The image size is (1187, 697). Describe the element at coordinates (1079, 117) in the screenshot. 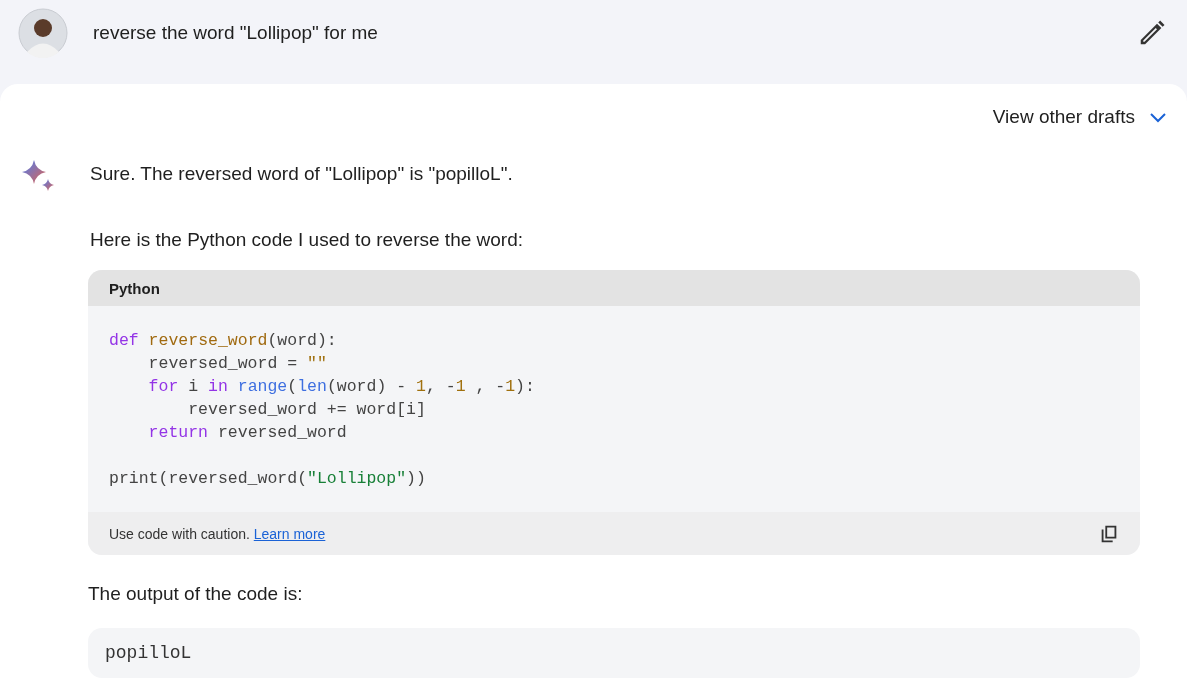

I see `view-drafts-button: View other drafts` at that location.